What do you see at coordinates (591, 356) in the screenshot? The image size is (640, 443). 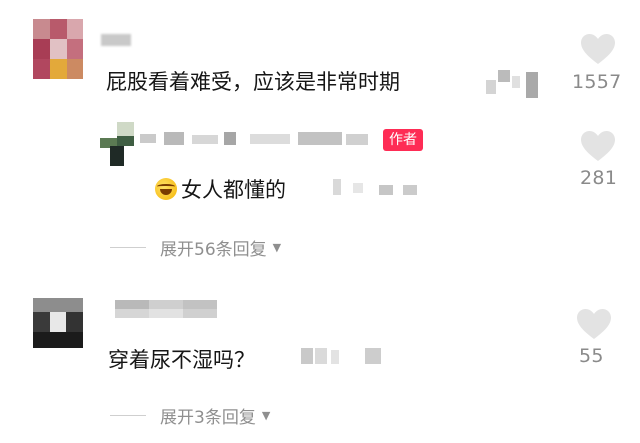 I see `like-count: 55` at bounding box center [591, 356].